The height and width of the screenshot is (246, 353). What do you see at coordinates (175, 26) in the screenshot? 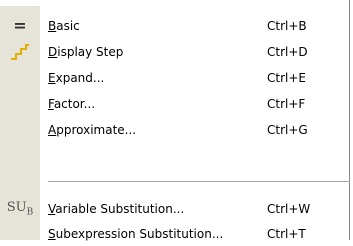
I see `menu-item-basic: = Basic Ctrl+B` at bounding box center [175, 26].